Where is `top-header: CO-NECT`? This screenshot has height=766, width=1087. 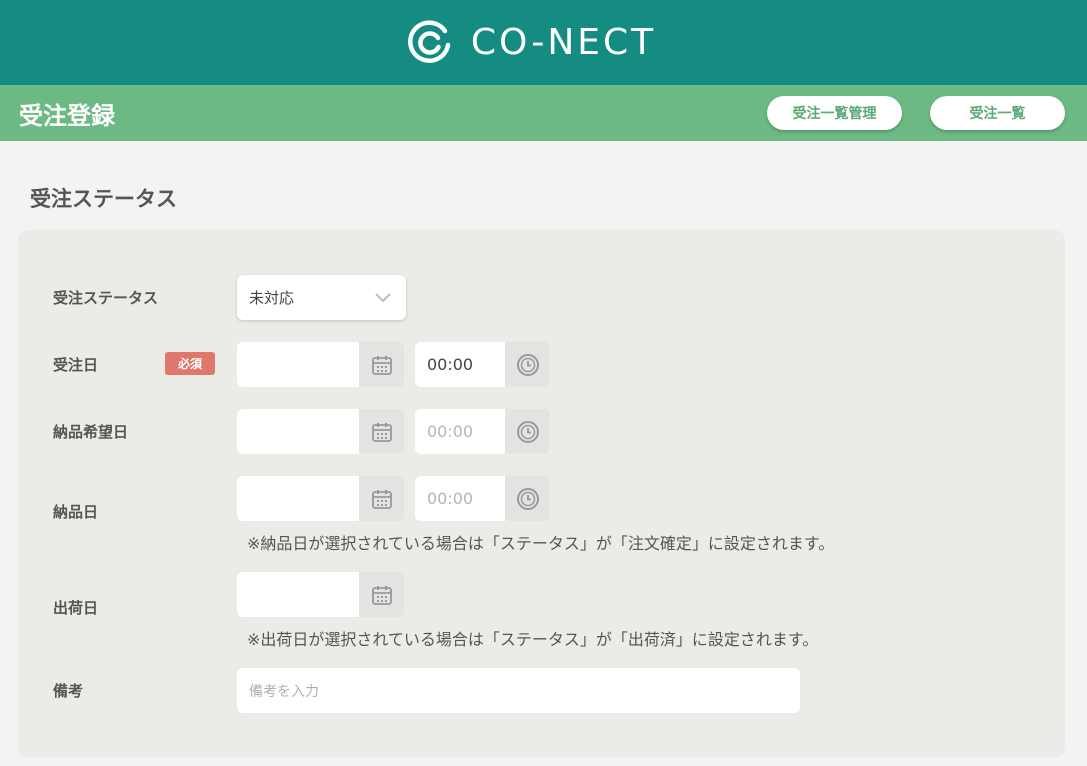 top-header: CO-NECT is located at coordinates (543, 42).